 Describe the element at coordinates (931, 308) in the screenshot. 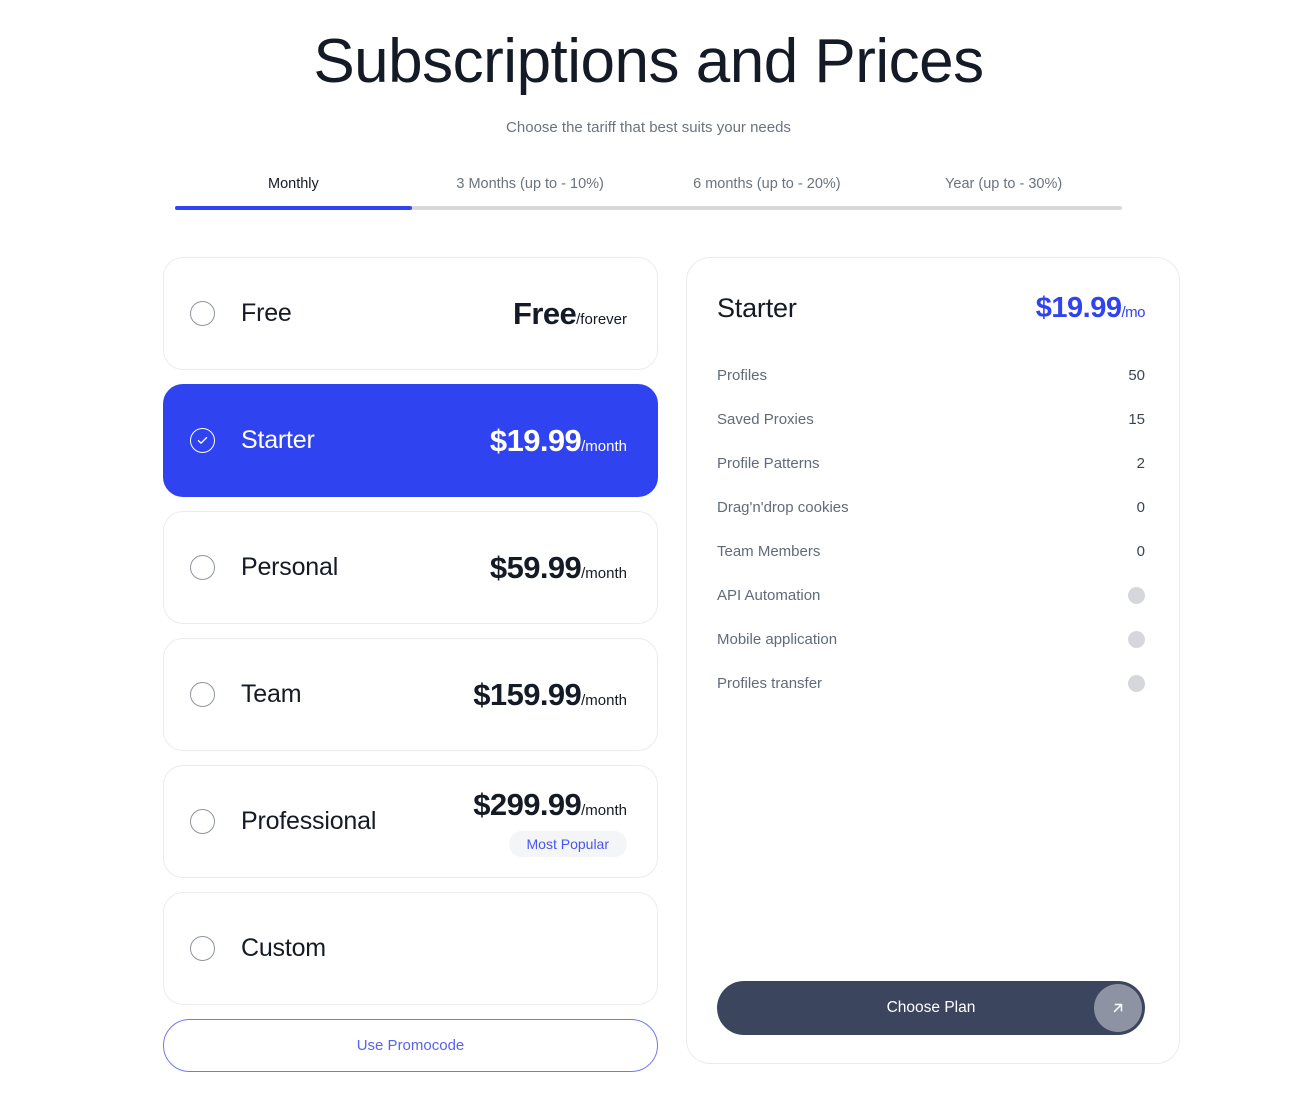

I see `detail-header: Starter $19.99/mo` at that location.